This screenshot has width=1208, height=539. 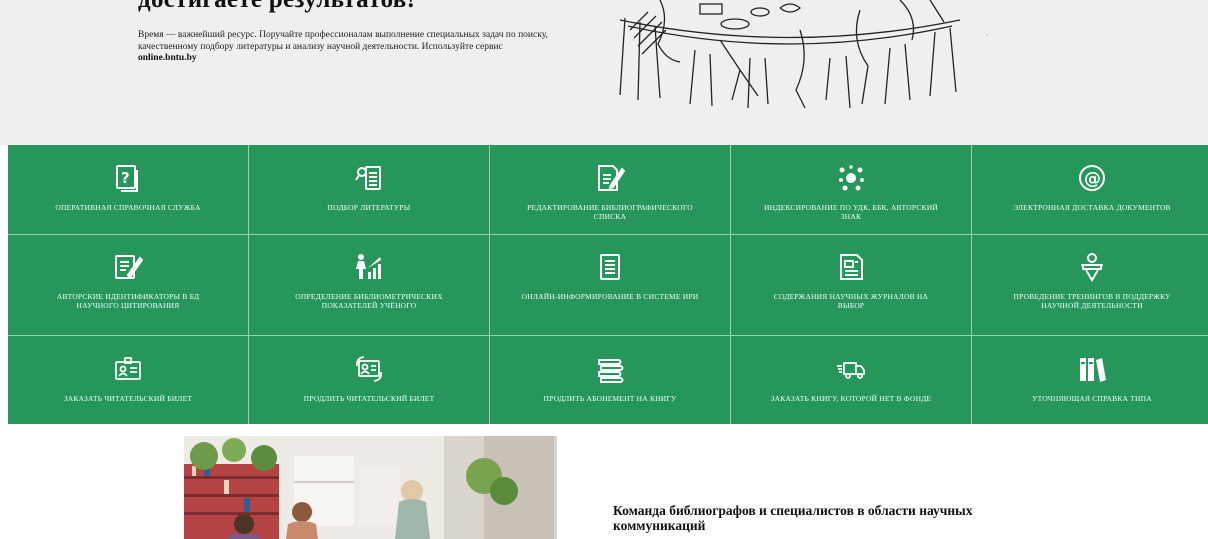 I want to click on journal-icon, so click(x=851, y=267).